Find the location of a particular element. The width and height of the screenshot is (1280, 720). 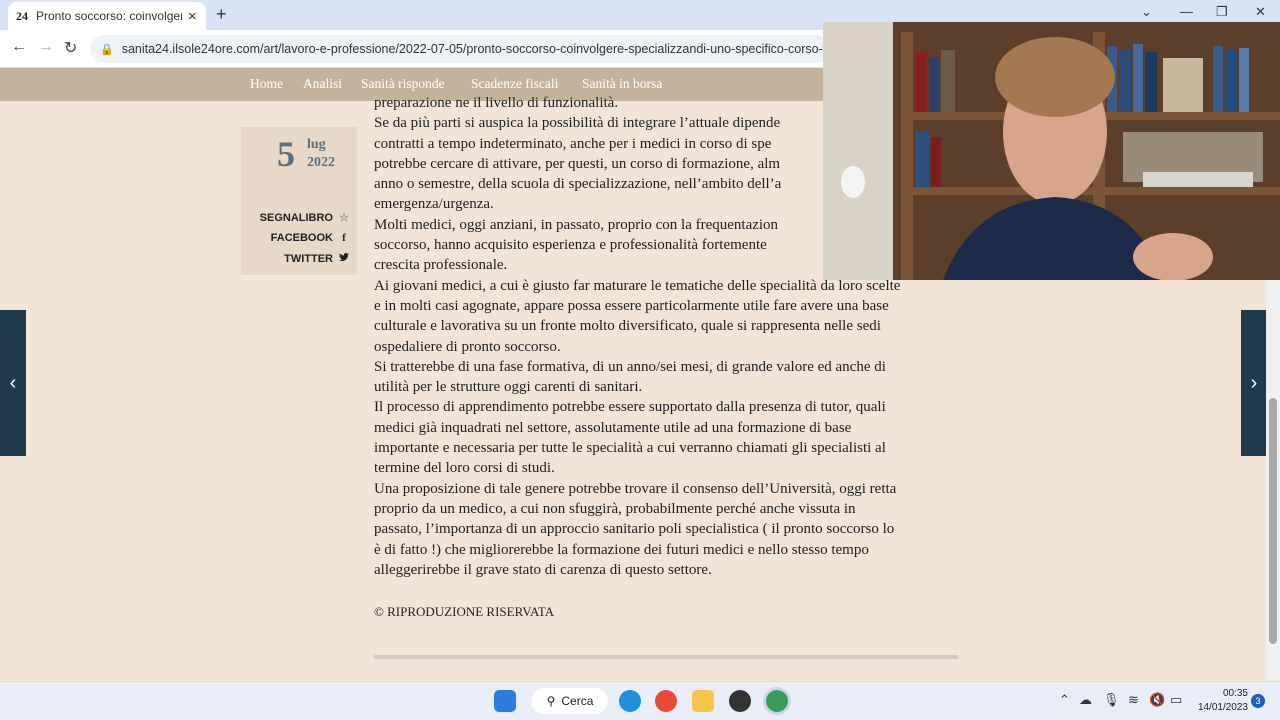

reload-icon: ↻ is located at coordinates (70, 48).